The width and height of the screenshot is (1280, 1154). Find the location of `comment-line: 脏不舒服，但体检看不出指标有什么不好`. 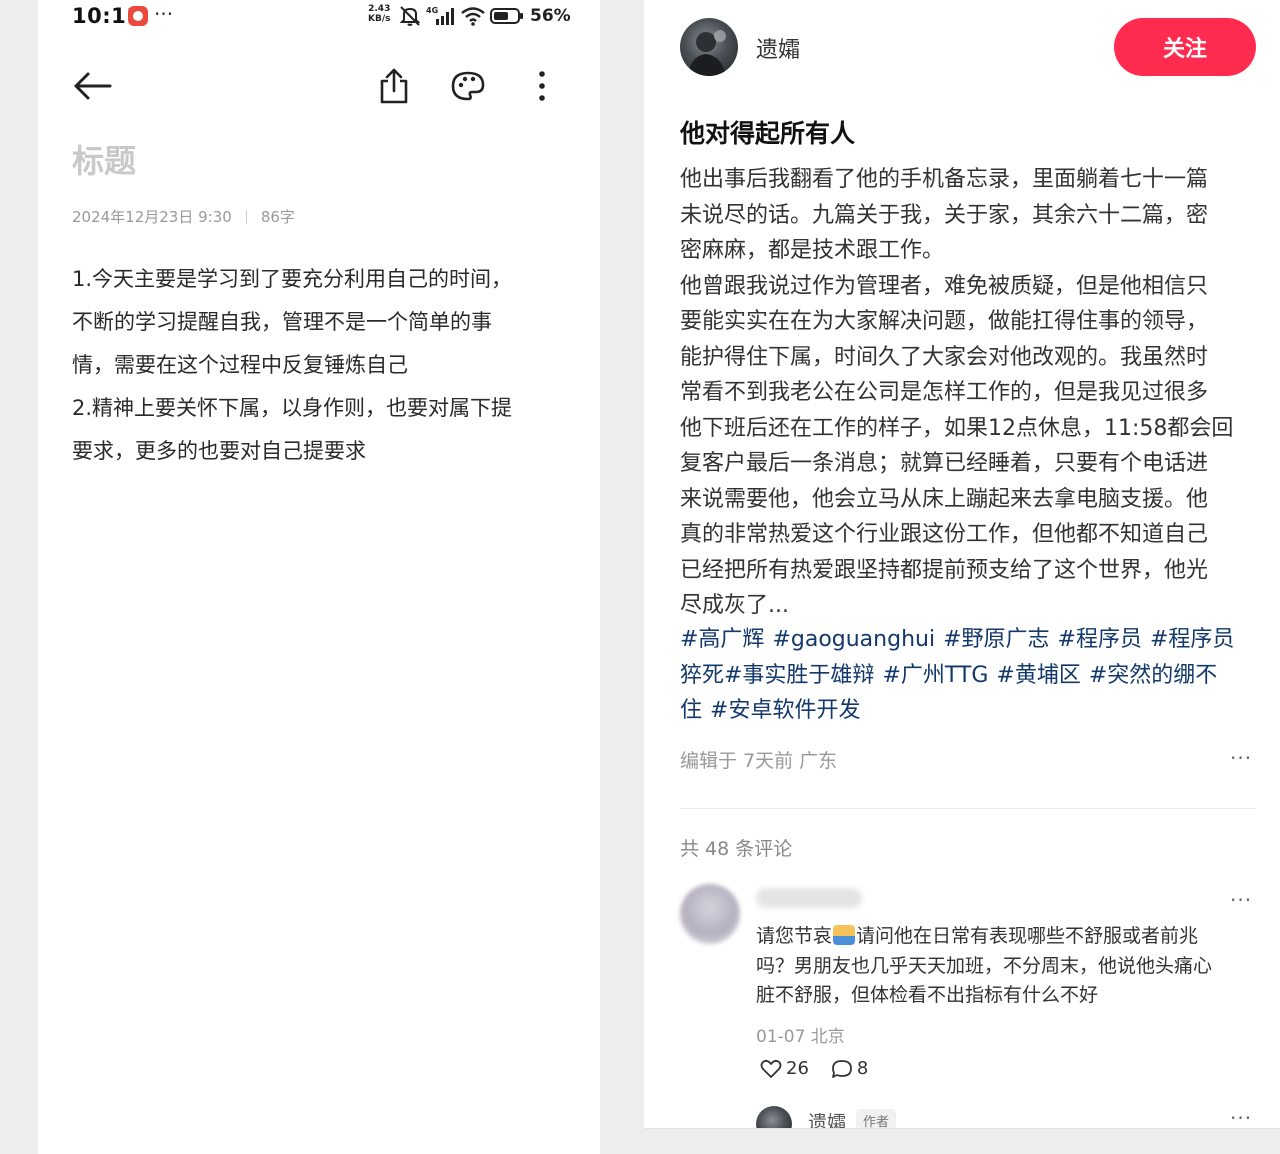

comment-line: 脏不舒服，但体检看不出指标有什么不好 is located at coordinates (927, 995).